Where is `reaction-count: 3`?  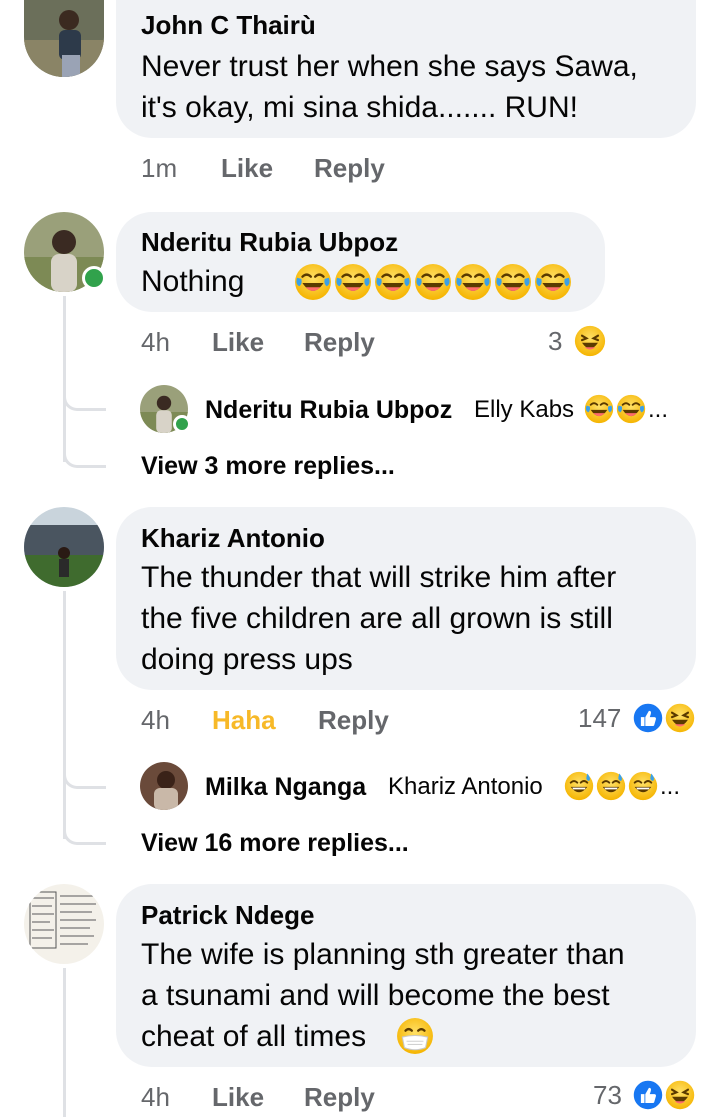
reaction-count: 3 is located at coordinates (555, 341).